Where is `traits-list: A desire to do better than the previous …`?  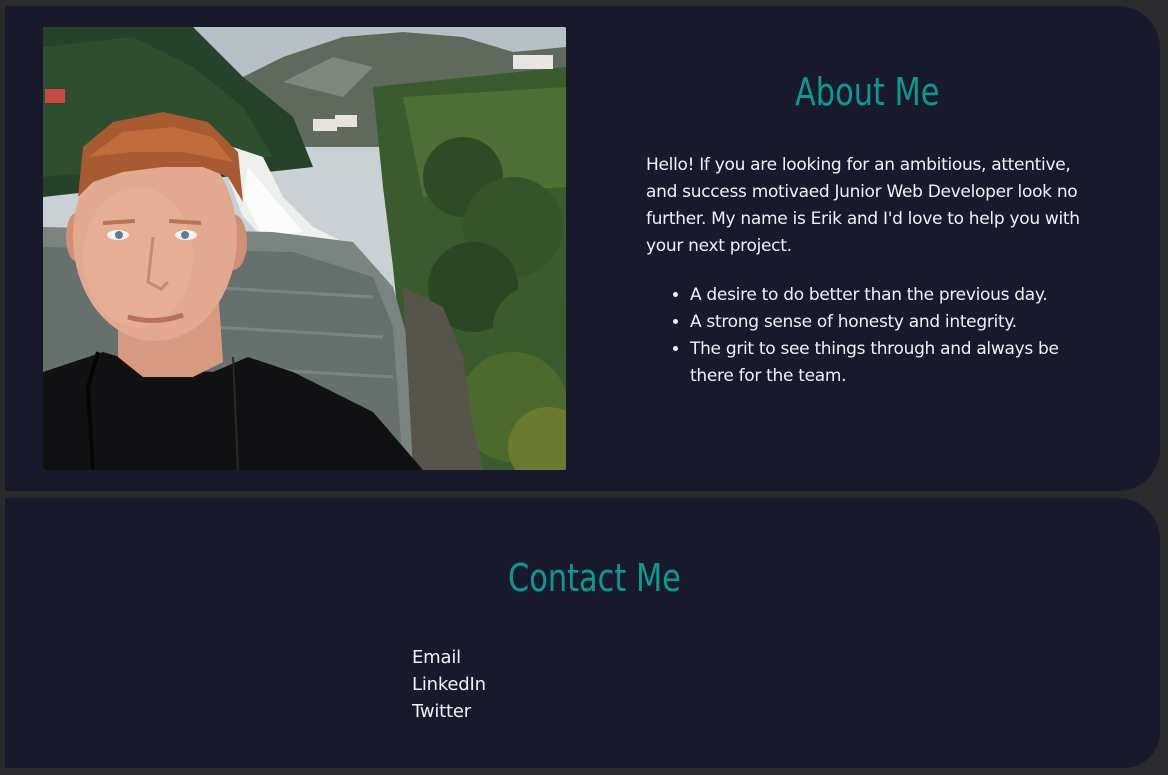
traits-list: A desire to do better than the previous … is located at coordinates (866, 336).